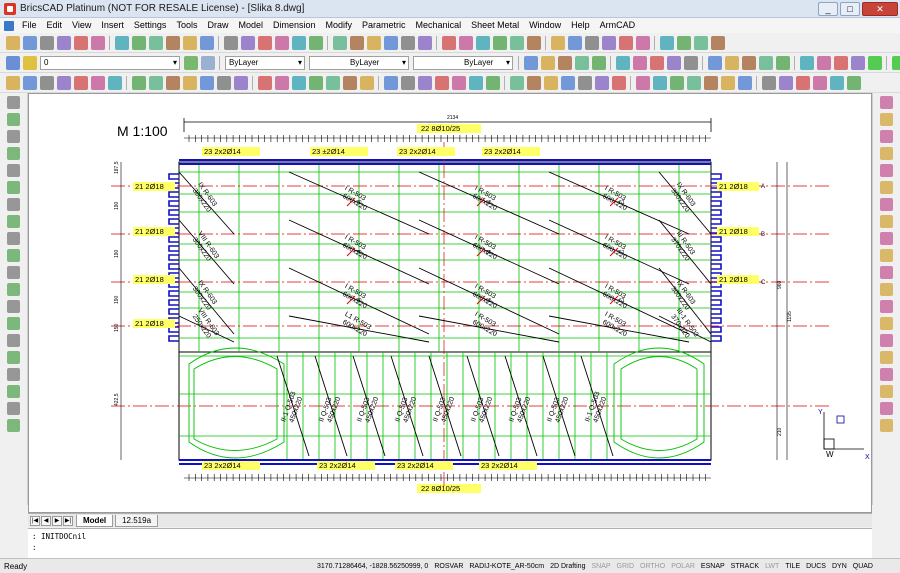 The width and height of the screenshot is (900, 573). What do you see at coordinates (137, 520) in the screenshot?
I see `tab-layout: 12.519a` at bounding box center [137, 520].